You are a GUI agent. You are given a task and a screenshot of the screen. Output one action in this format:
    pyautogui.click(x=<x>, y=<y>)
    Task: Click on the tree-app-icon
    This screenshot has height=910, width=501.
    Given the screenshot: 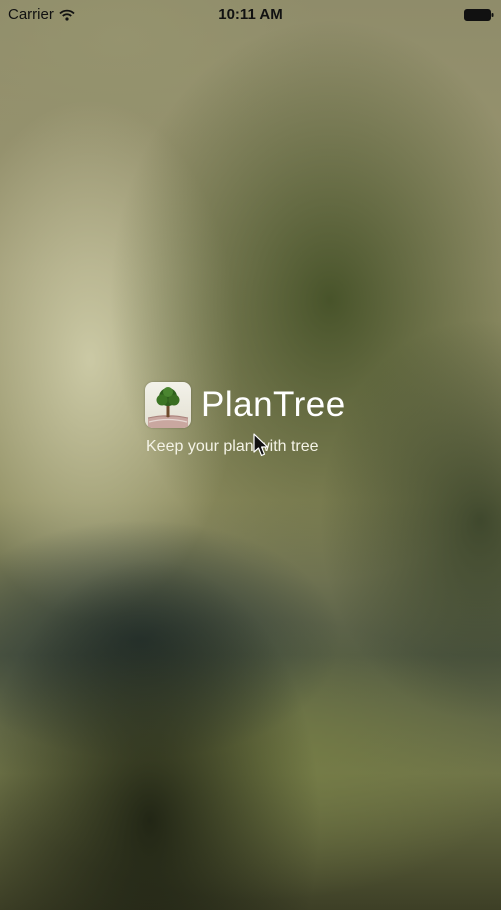 What is the action you would take?
    pyautogui.click(x=168, y=405)
    